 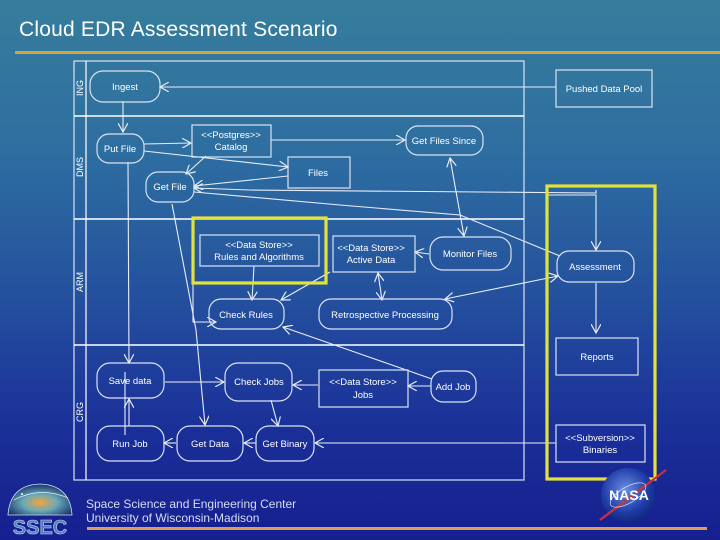 What do you see at coordinates (422, 253) in the screenshot?
I see `edge-monitor-to-activedata` at bounding box center [422, 253].